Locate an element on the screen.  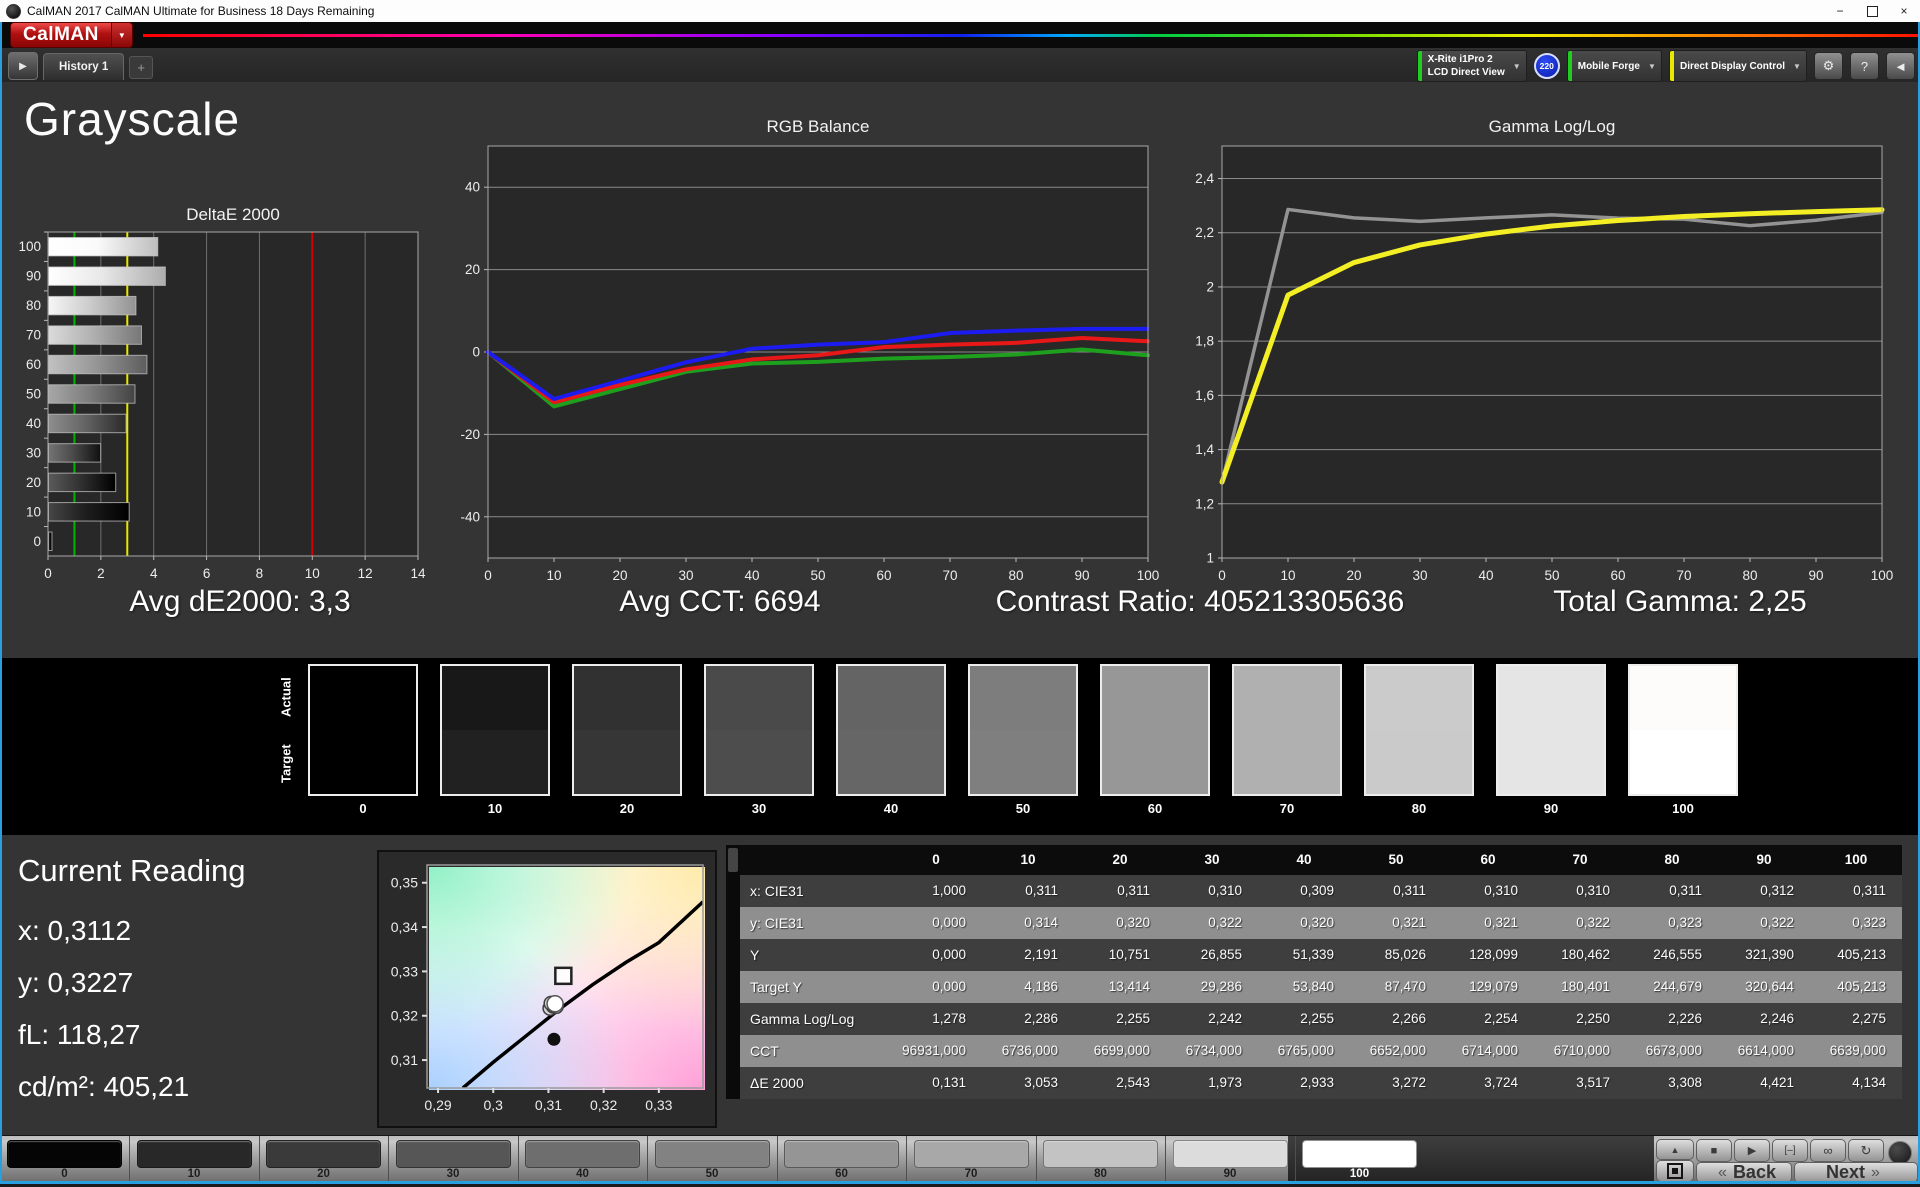
square-in-square-icon is located at coordinates (1675, 1171).